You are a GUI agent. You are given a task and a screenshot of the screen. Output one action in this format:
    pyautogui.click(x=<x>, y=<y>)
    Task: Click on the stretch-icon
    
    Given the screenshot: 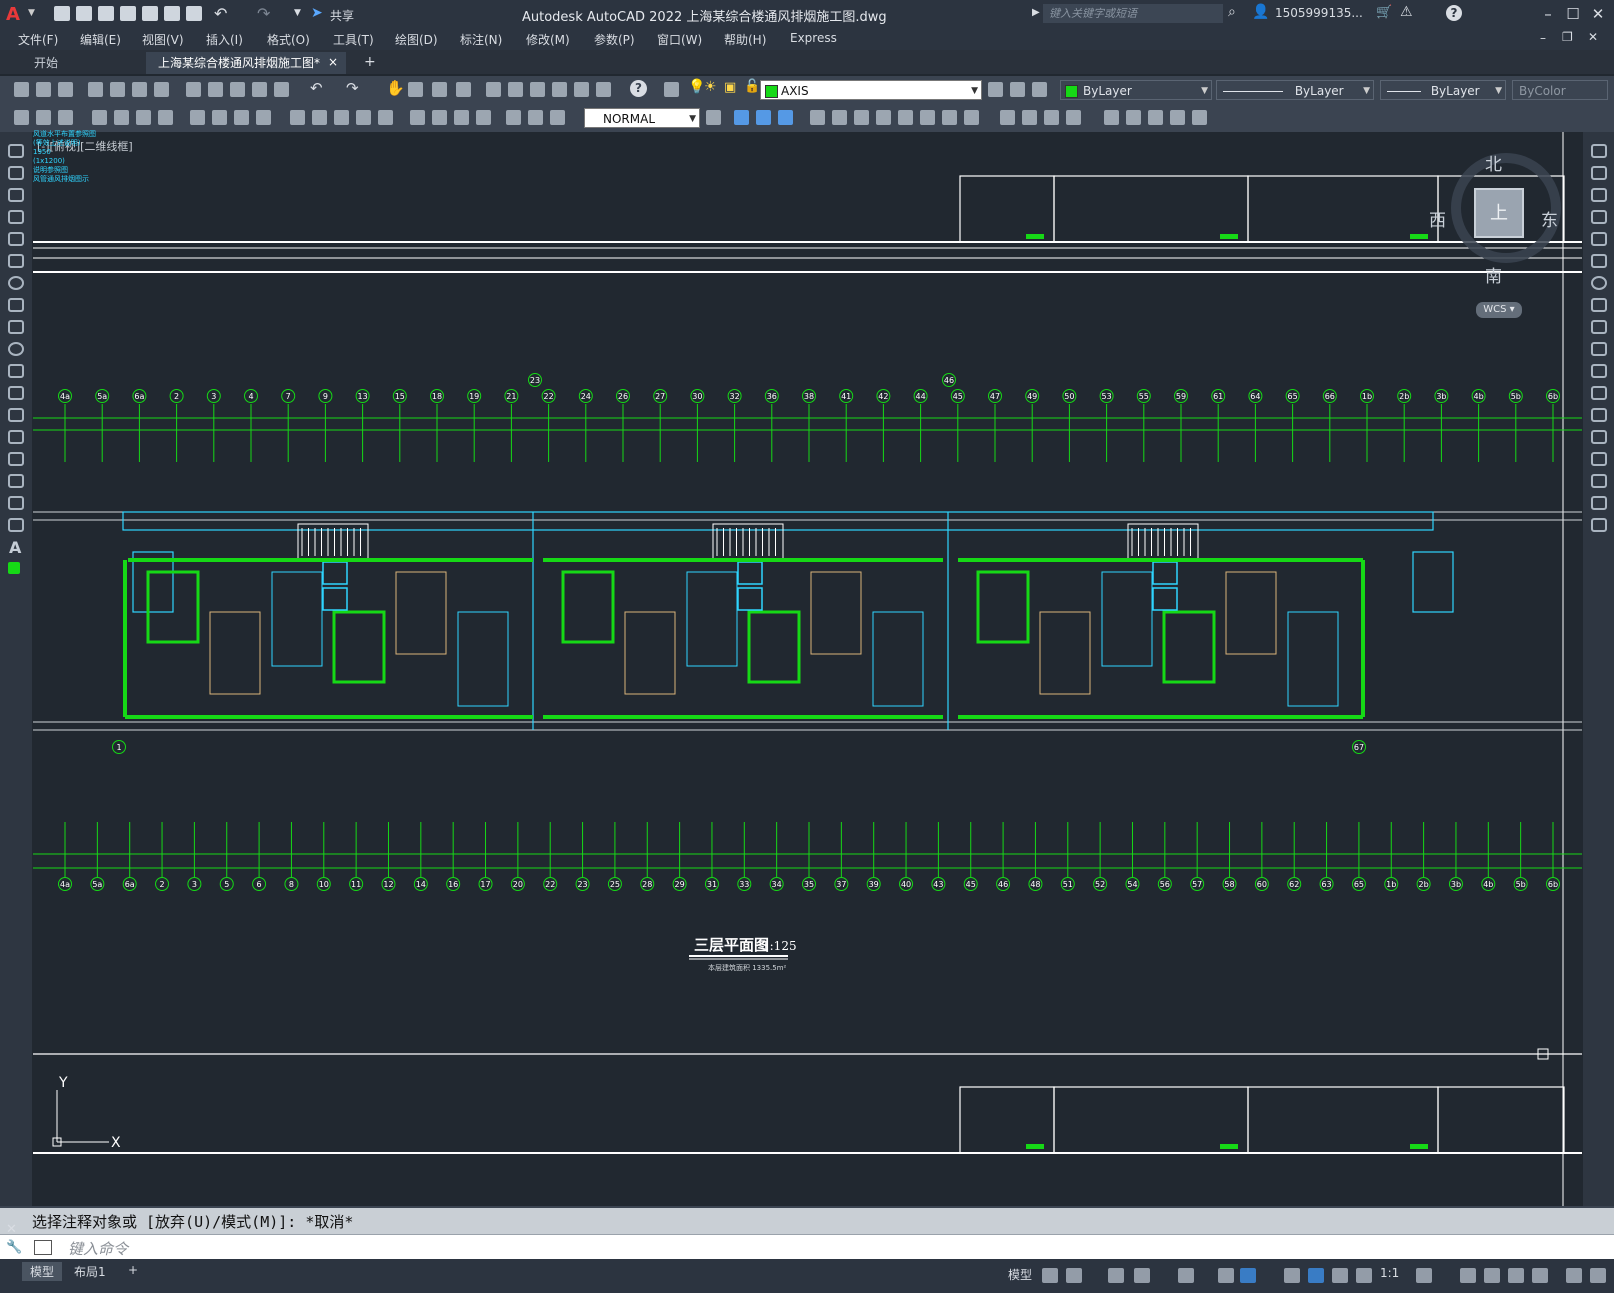 What is the action you would take?
    pyautogui.click(x=1599, y=327)
    